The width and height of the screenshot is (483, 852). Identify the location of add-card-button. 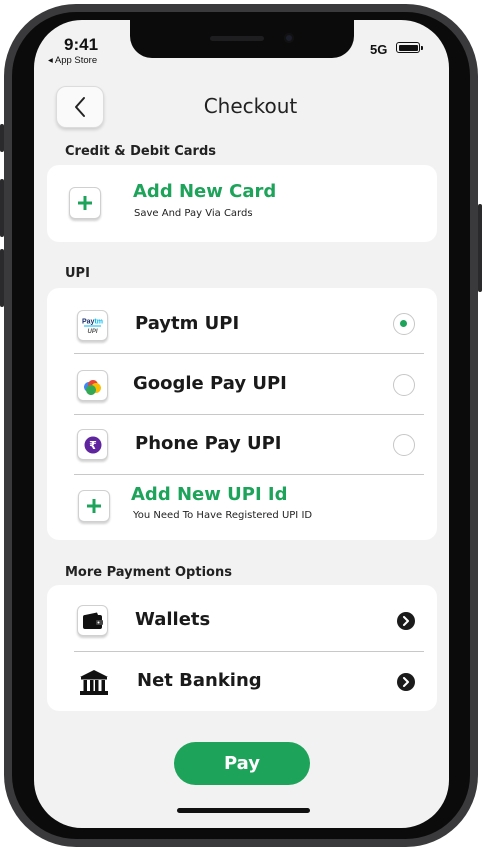
(85, 203).